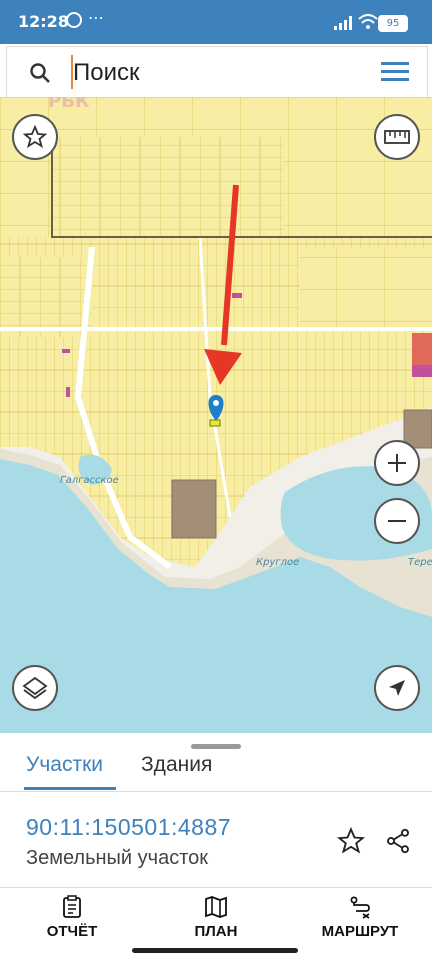  I want to click on ruler-icon, so click(397, 137).